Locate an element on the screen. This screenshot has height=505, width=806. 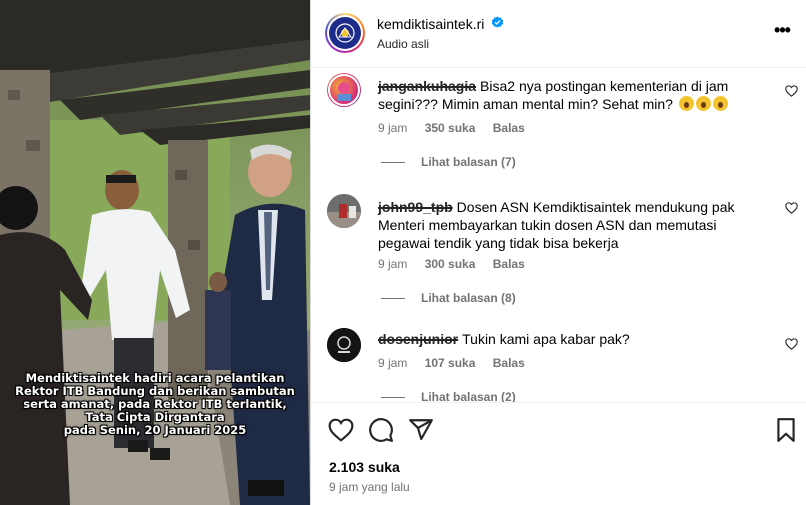
view-replies-label: Lihat balasan (8) is located at coordinates (468, 298).